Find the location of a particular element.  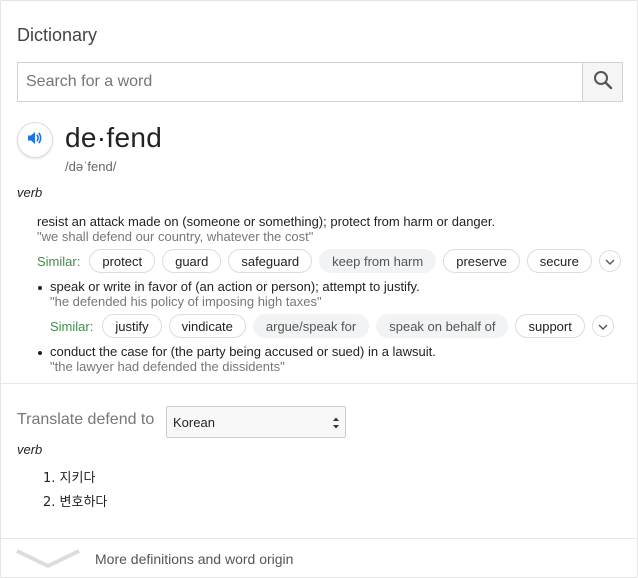

pronunciation-button is located at coordinates (35, 140).